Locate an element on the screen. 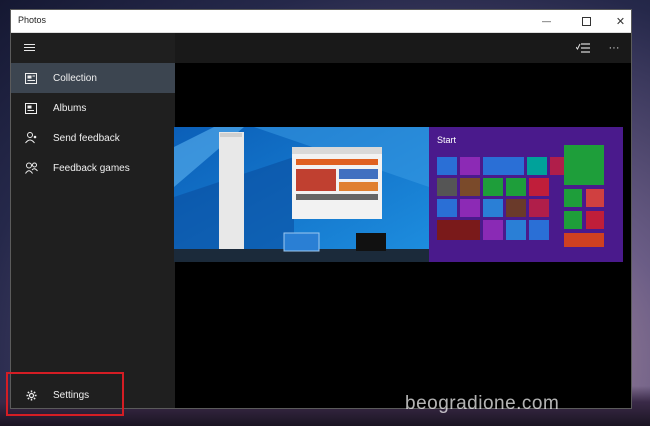 The height and width of the screenshot is (426, 650). sidebar-item-label: Feedback games is located at coordinates (91, 168).